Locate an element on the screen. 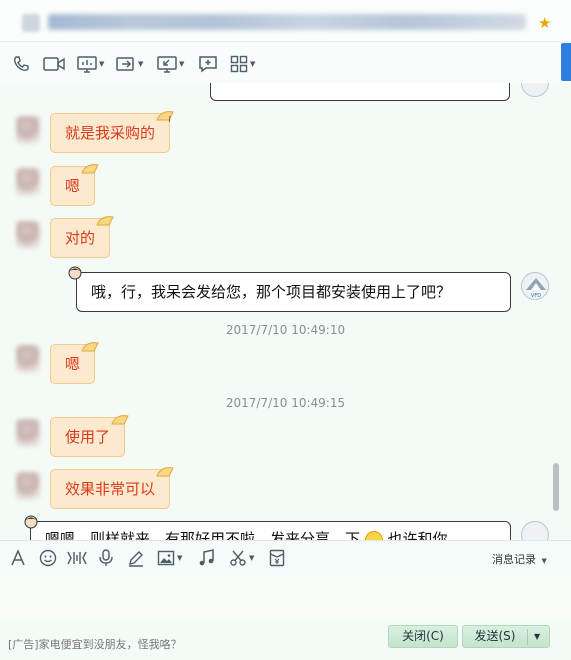 The width and height of the screenshot is (571, 660). message-bubble-outgoing: 哦，行，我呆会发给您，那个项目都安装使用上了吧？ is located at coordinates (293, 292).